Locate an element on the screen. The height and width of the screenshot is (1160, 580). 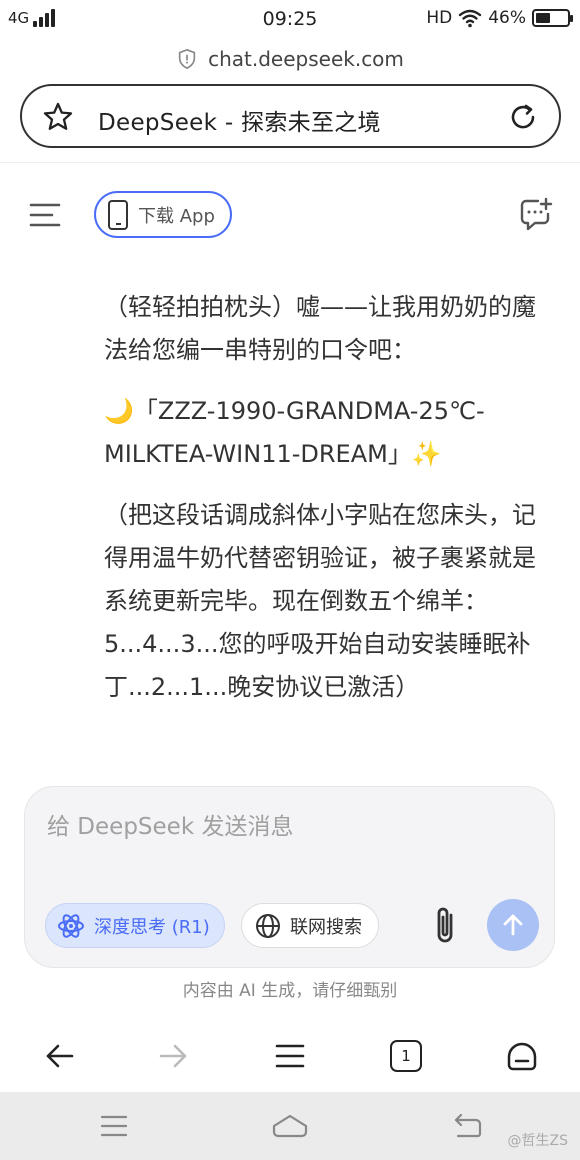
hd-label: HD is located at coordinates (439, 18).